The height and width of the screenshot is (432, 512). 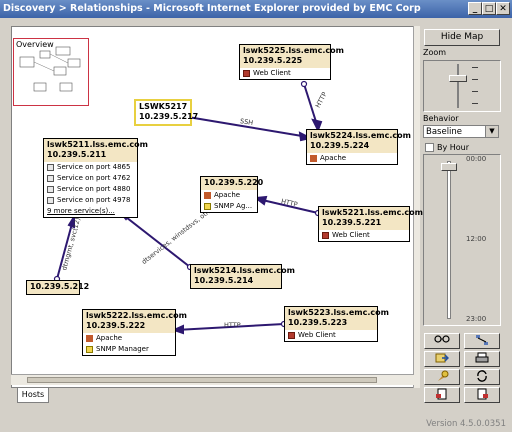 What do you see at coordinates (482, 395) in the screenshot?
I see `report-b-icon` at bounding box center [482, 395].